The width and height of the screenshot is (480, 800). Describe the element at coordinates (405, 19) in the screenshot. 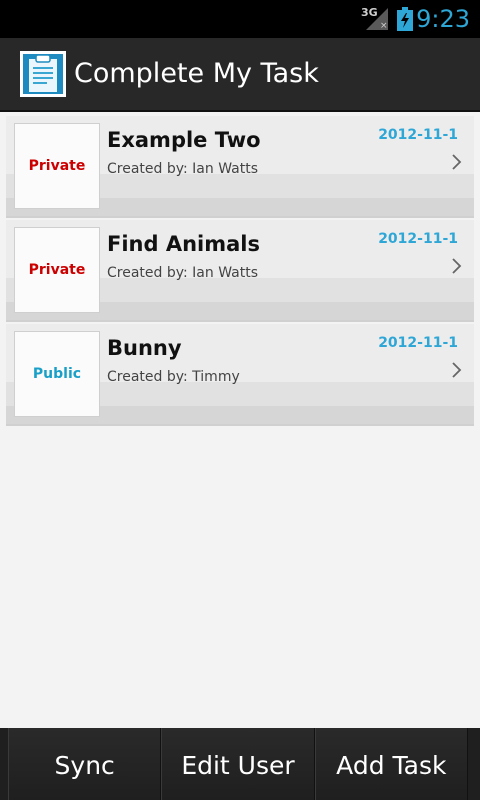

I see `battery-charging-icon` at that location.